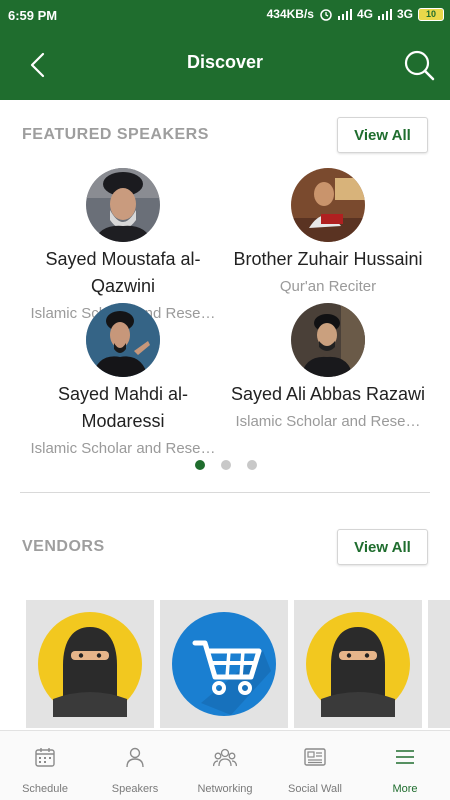 This screenshot has width=450, height=800. What do you see at coordinates (405, 757) in the screenshot?
I see `menu-icon` at bounding box center [405, 757].